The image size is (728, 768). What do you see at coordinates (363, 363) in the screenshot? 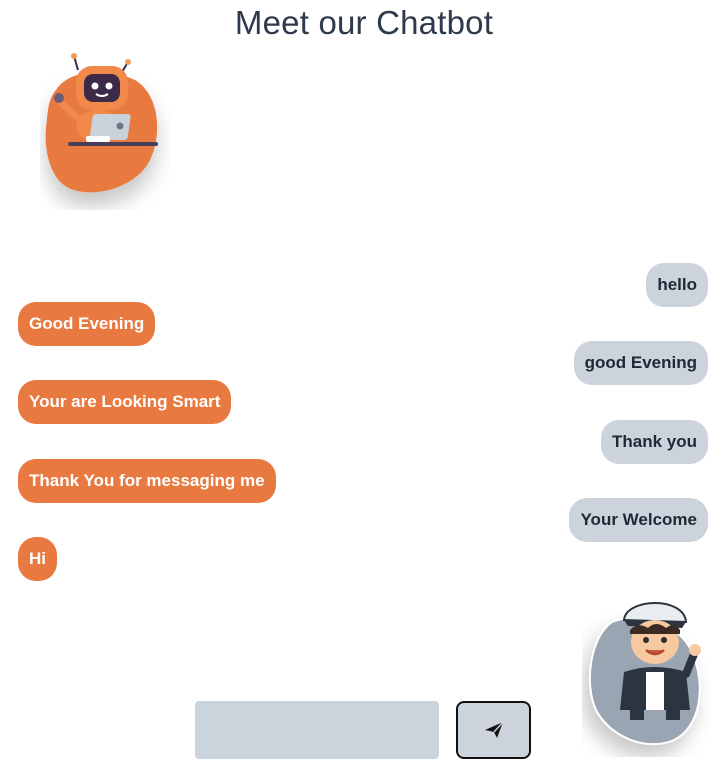
I see `message-row: good Evening` at bounding box center [363, 363].